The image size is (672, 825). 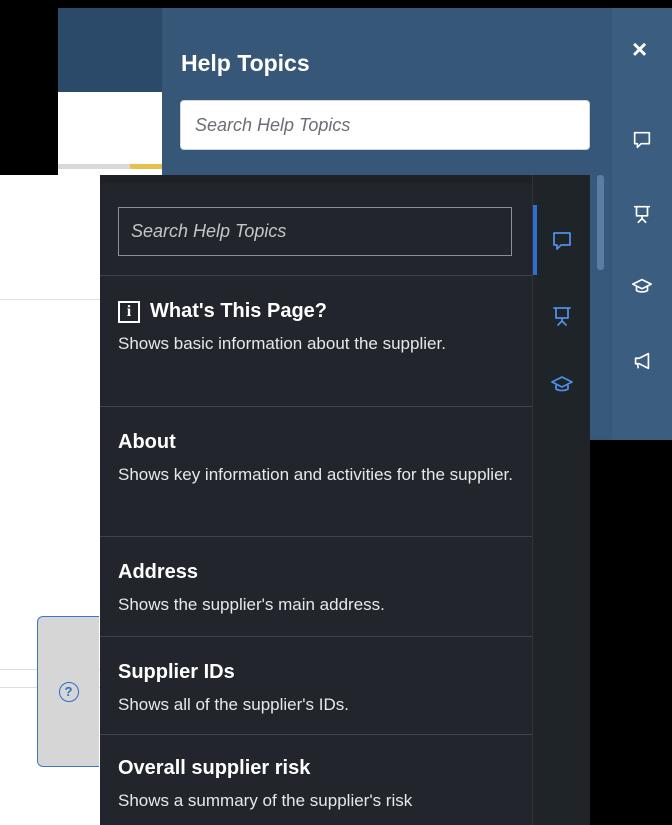 What do you see at coordinates (315, 231) in the screenshot?
I see `front-search-input: Search Help Topics` at bounding box center [315, 231].